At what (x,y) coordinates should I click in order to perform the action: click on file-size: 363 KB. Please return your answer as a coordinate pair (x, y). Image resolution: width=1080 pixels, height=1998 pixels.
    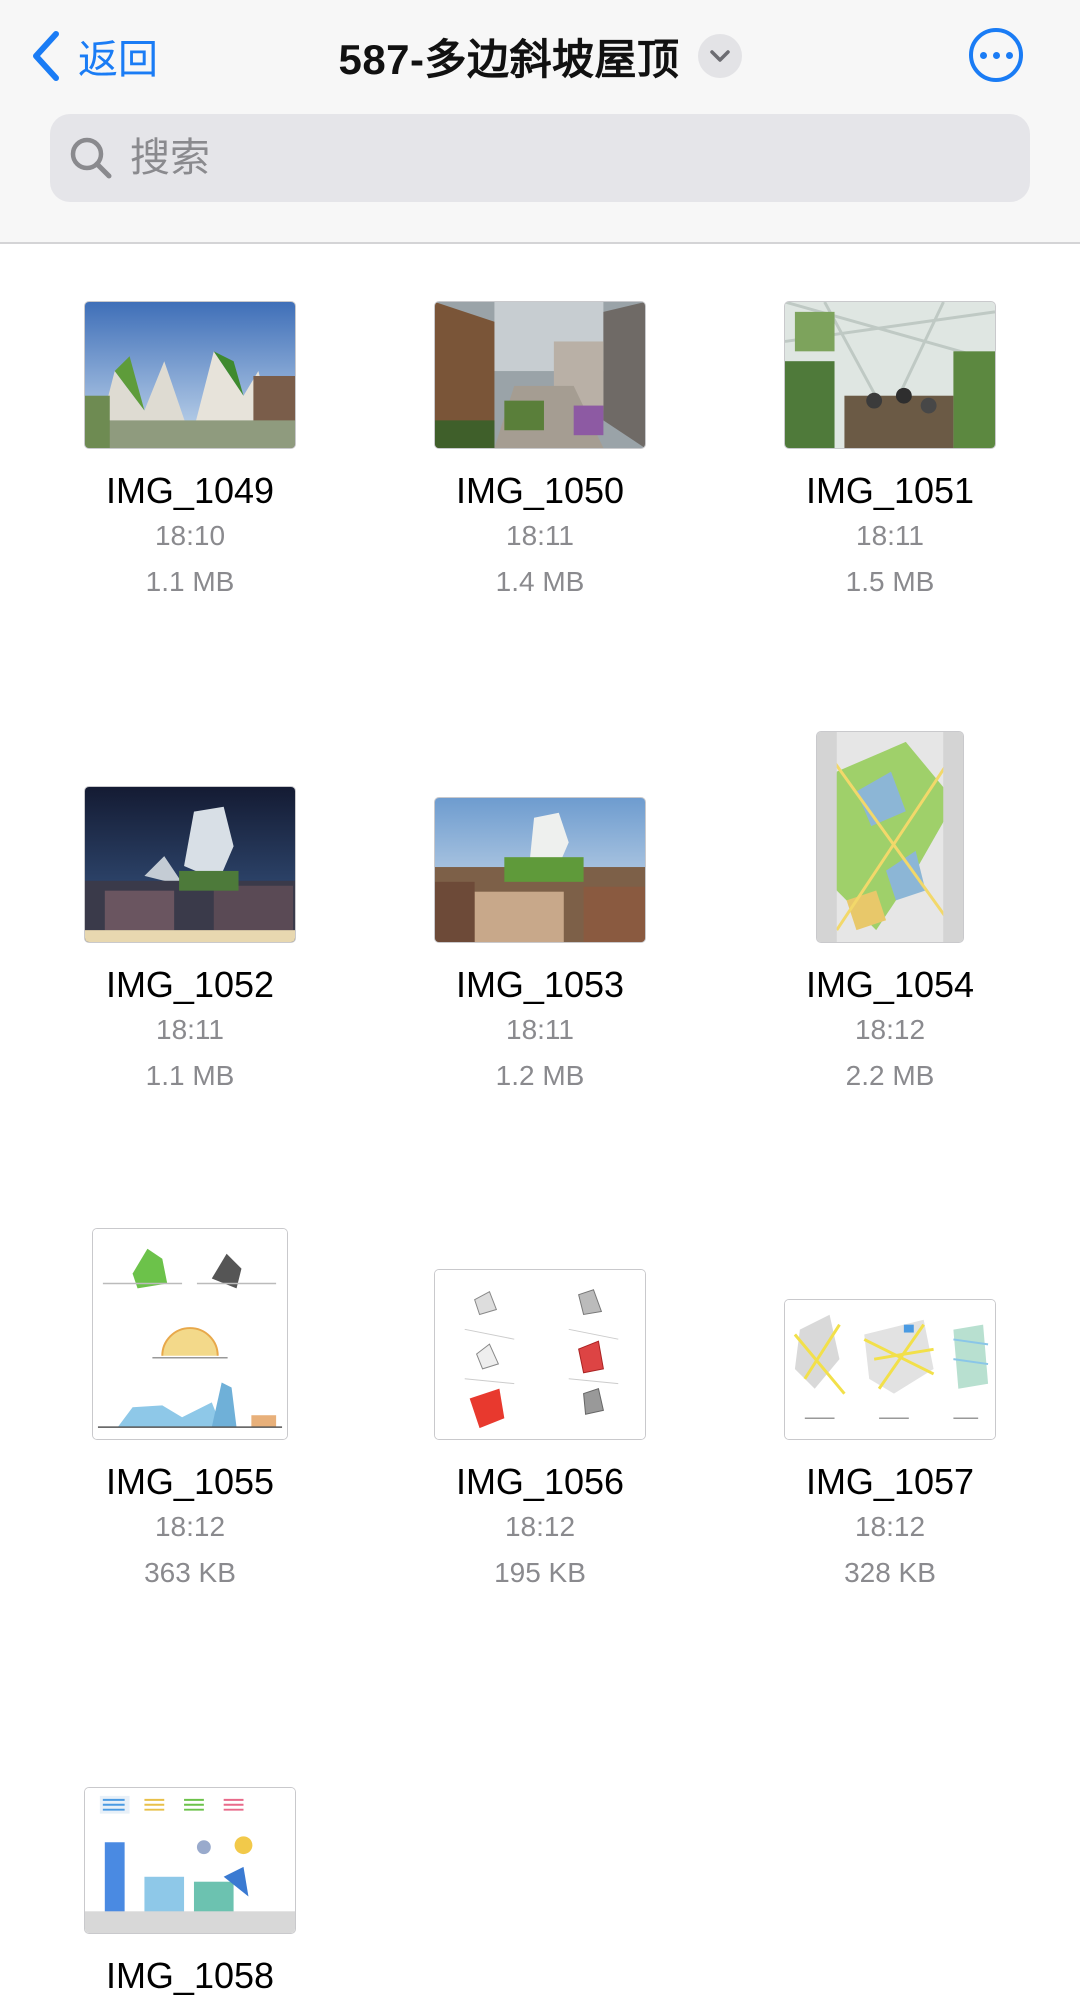
    Looking at the image, I should click on (190, 1572).